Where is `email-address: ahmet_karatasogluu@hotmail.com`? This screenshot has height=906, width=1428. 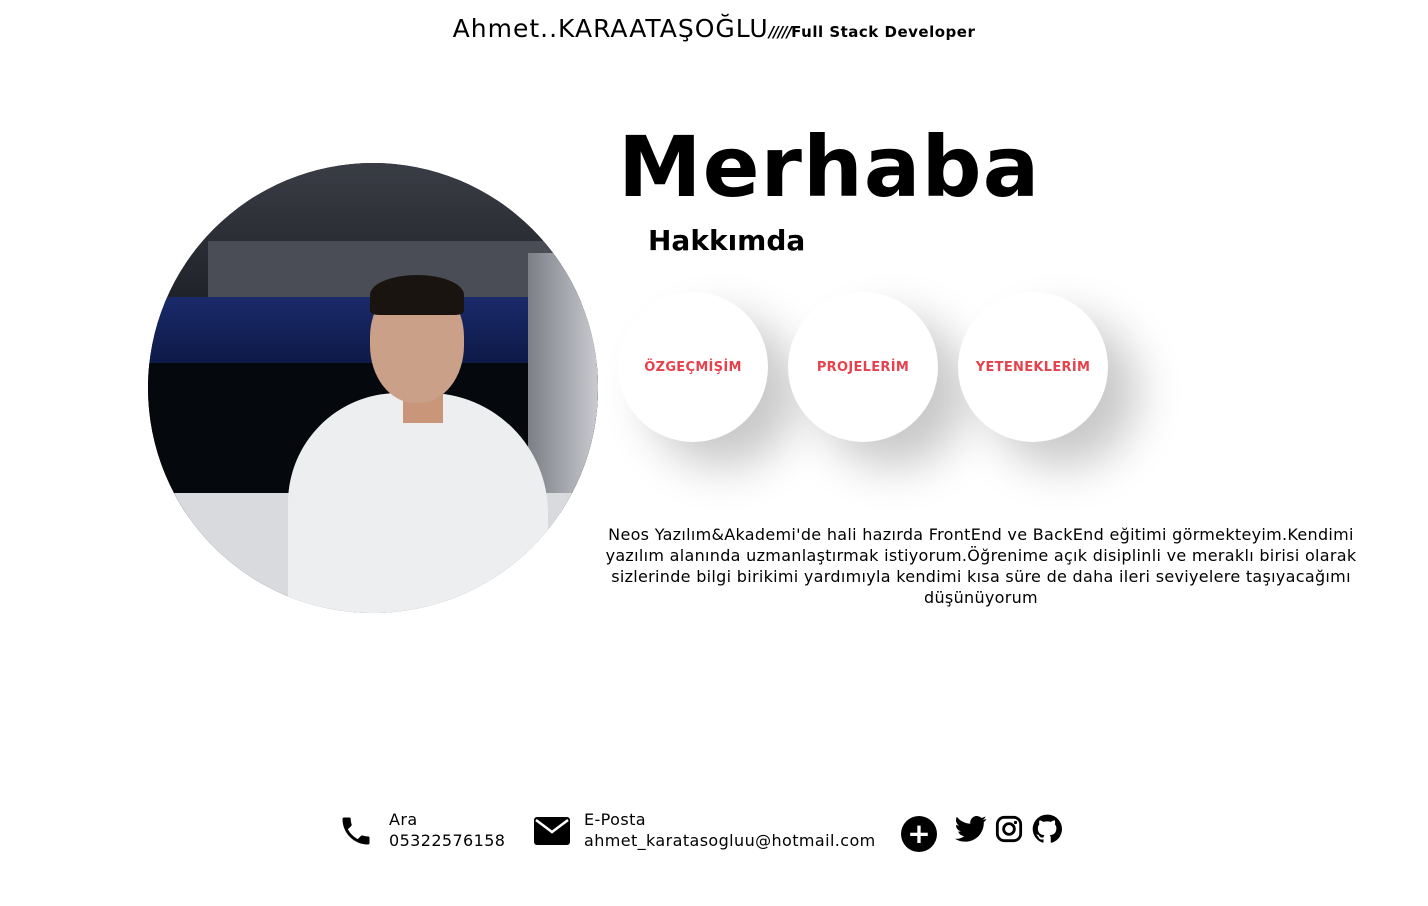
email-address: ahmet_karatasogluu@hotmail.com is located at coordinates (730, 840).